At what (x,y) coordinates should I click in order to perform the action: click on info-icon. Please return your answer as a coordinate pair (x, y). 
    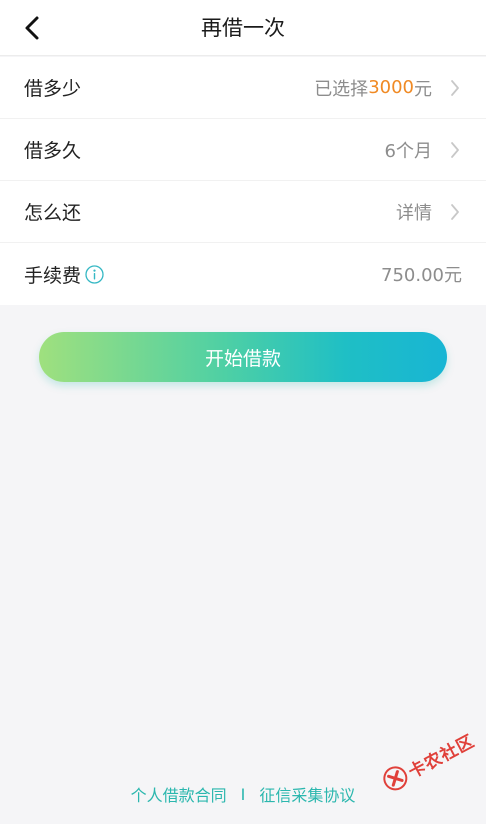
    Looking at the image, I should click on (94, 274).